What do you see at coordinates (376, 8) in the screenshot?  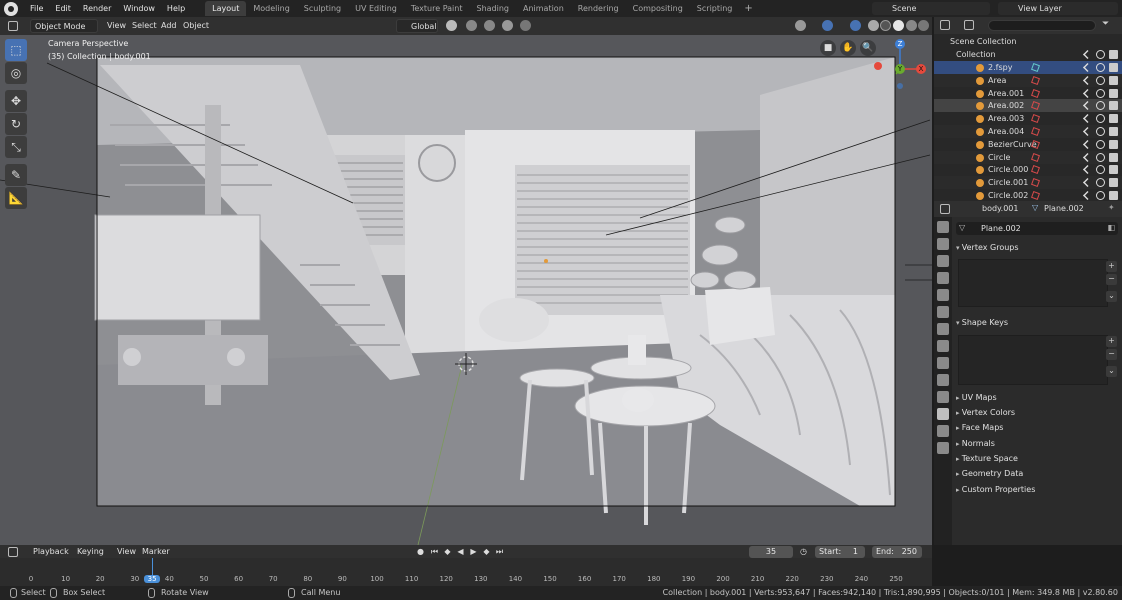 I see `tab-uv-editing: UV Editing` at bounding box center [376, 8].